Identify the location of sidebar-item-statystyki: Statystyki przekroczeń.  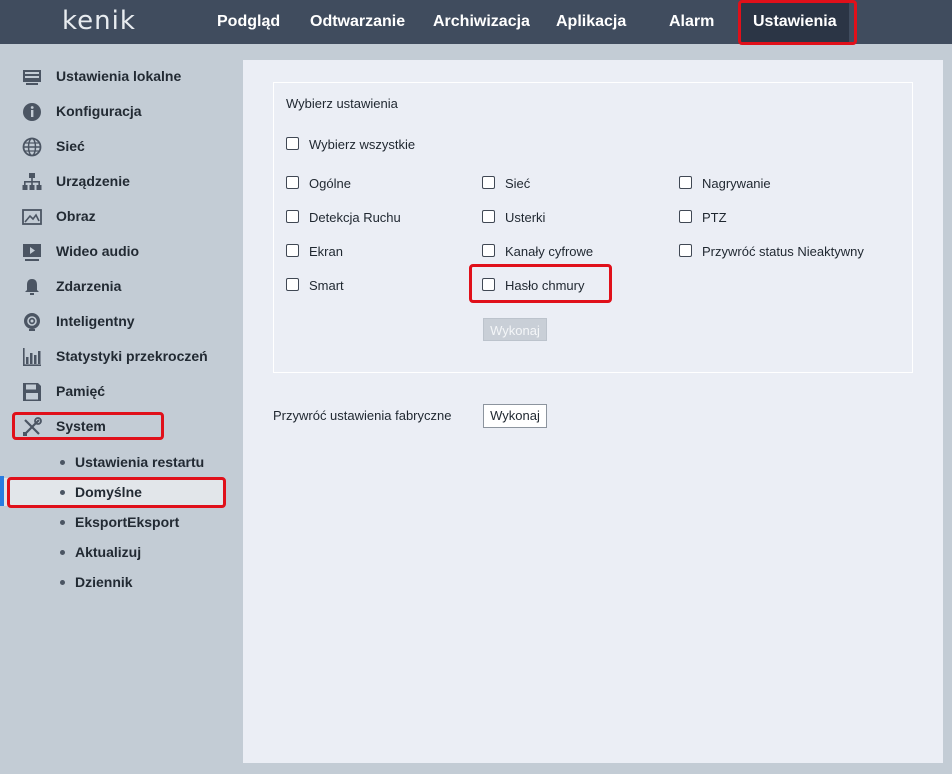
(112, 357).